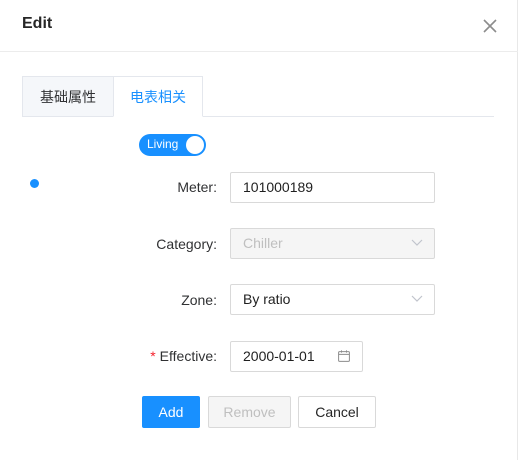 The height and width of the screenshot is (460, 519). Describe the element at coordinates (332, 187) in the screenshot. I see `meter-input: 101000189` at that location.